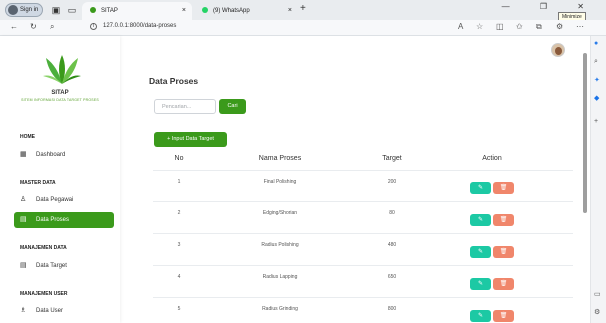 This screenshot has width=606, height=323. What do you see at coordinates (190, 139) in the screenshot?
I see `add-data-target-button: + Input Data Target` at bounding box center [190, 139].